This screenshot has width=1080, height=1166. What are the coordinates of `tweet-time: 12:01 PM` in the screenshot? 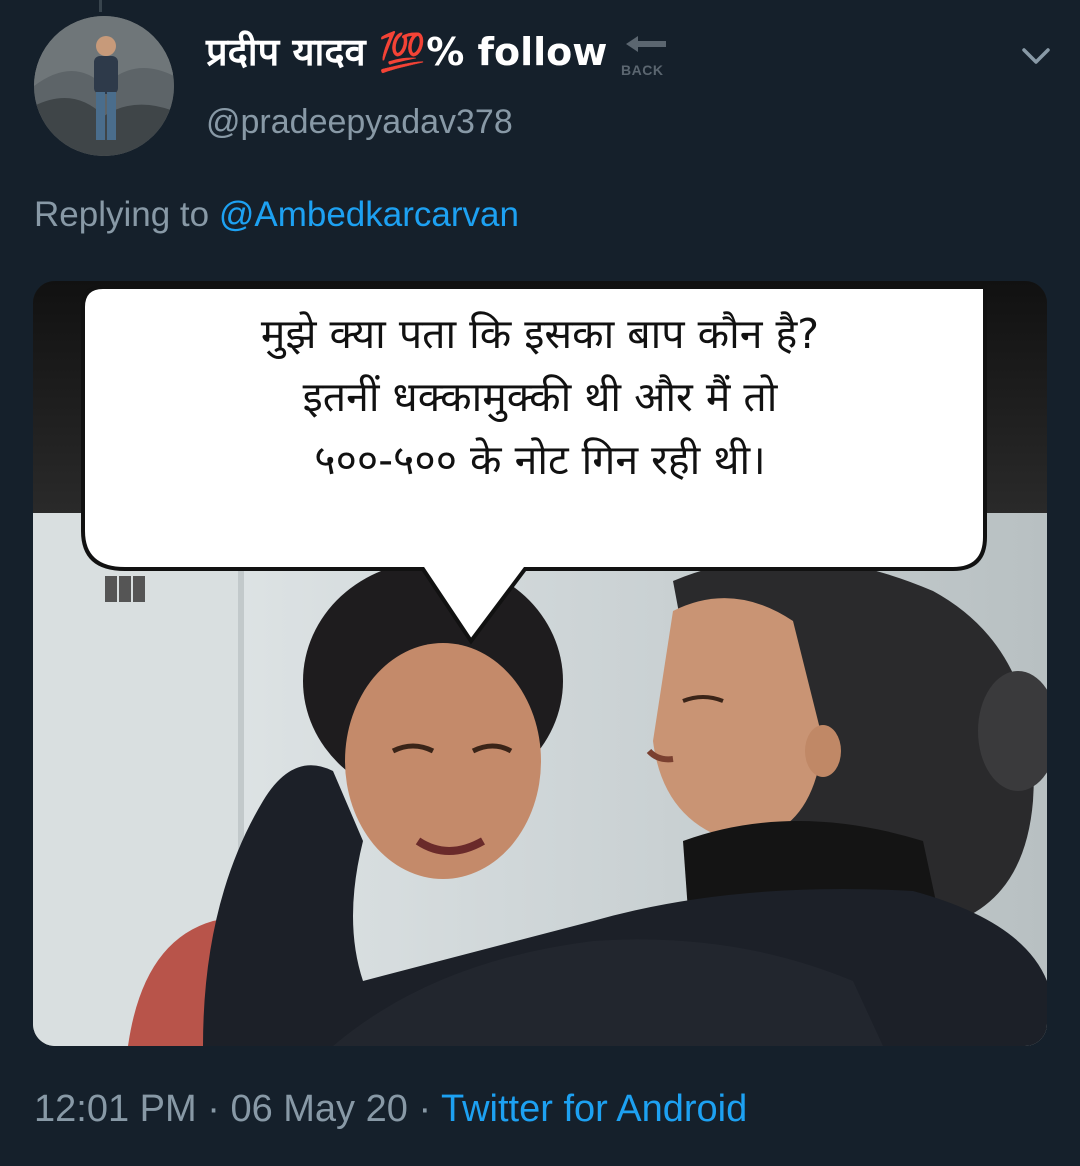 It's located at (115, 1109).